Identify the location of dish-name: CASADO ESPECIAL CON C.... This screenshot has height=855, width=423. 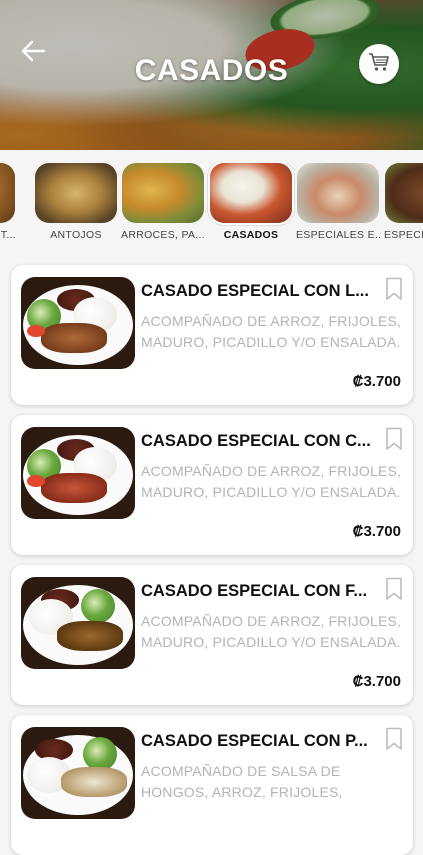
(256, 441).